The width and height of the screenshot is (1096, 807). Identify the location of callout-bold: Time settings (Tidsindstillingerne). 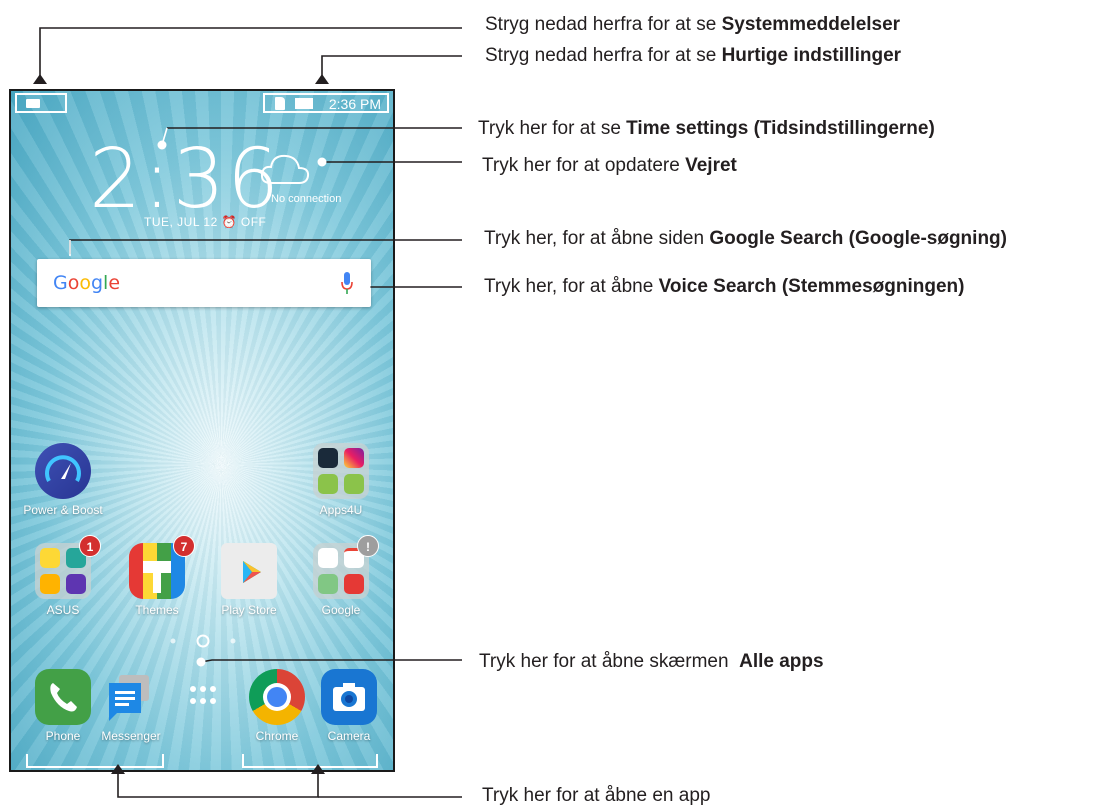
(780, 128).